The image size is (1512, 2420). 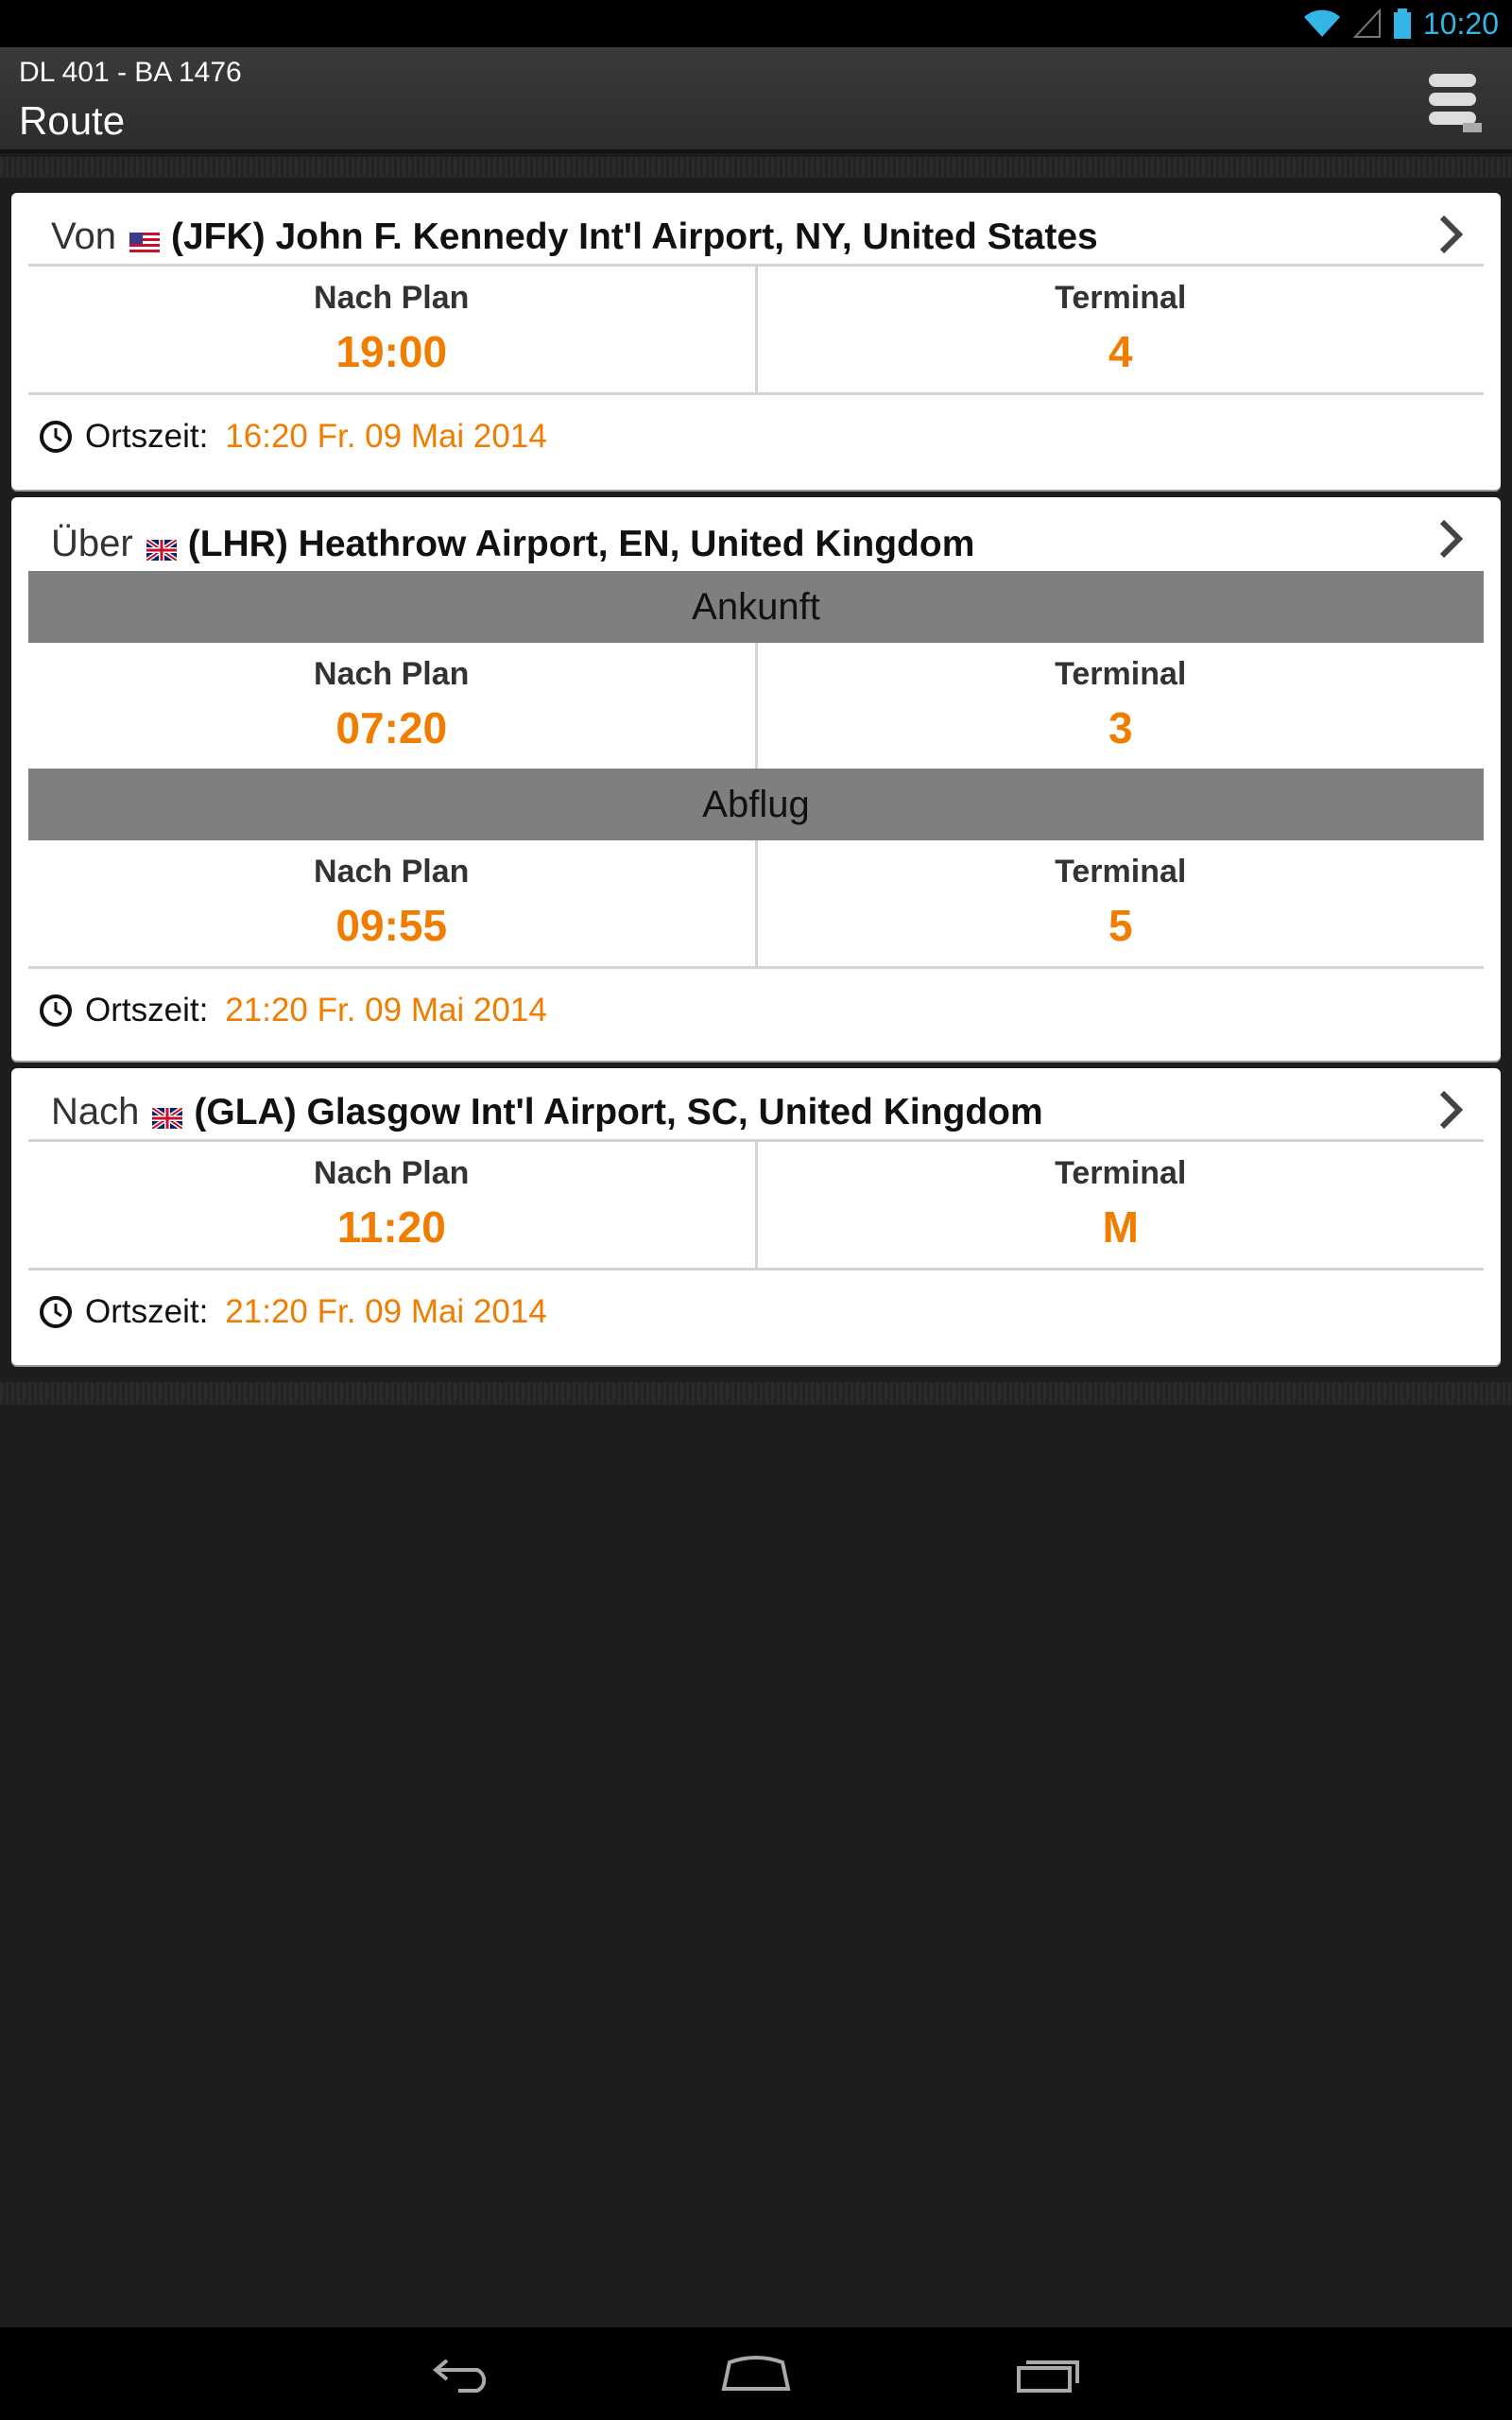 I want to click on origin-terminal-cell: Terminal 4, so click(x=1119, y=329).